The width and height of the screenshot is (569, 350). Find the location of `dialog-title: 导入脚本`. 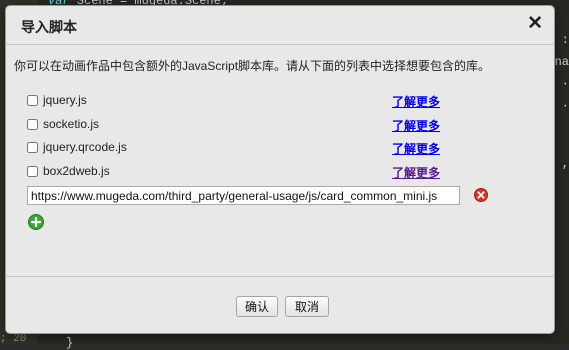

dialog-title: 导入脚本 is located at coordinates (49, 27).